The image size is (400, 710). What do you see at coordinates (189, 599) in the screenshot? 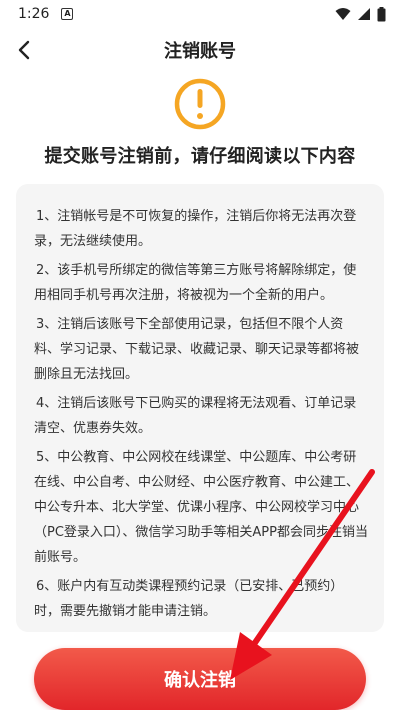
I see `notice-item: 6、账户内有互动类课程预约记录（已安排、已预约）时，需要先撤销才能申请注销。` at bounding box center [189, 599].